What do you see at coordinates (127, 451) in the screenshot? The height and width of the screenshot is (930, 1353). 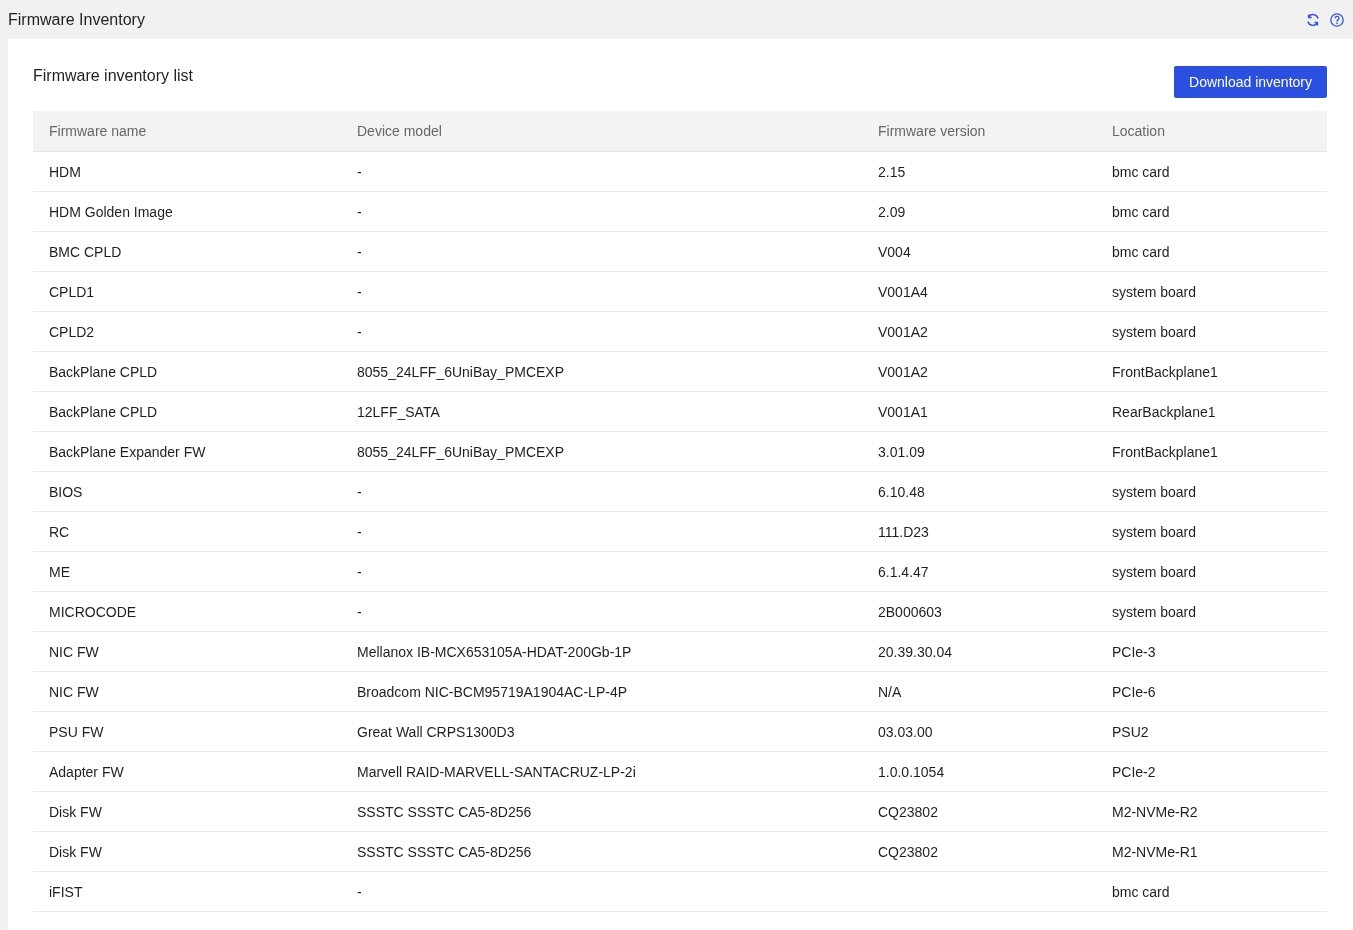 I see `table-cell: BackPlane Expander FW` at bounding box center [127, 451].